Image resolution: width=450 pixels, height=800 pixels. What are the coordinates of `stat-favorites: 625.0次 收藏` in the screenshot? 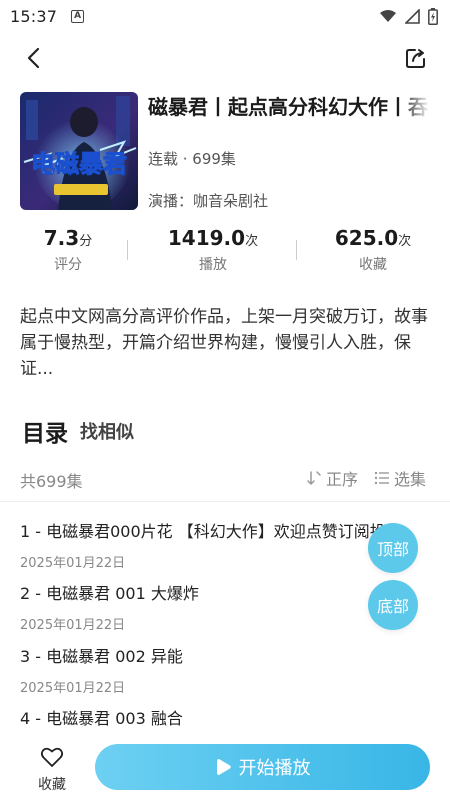 It's located at (373, 250).